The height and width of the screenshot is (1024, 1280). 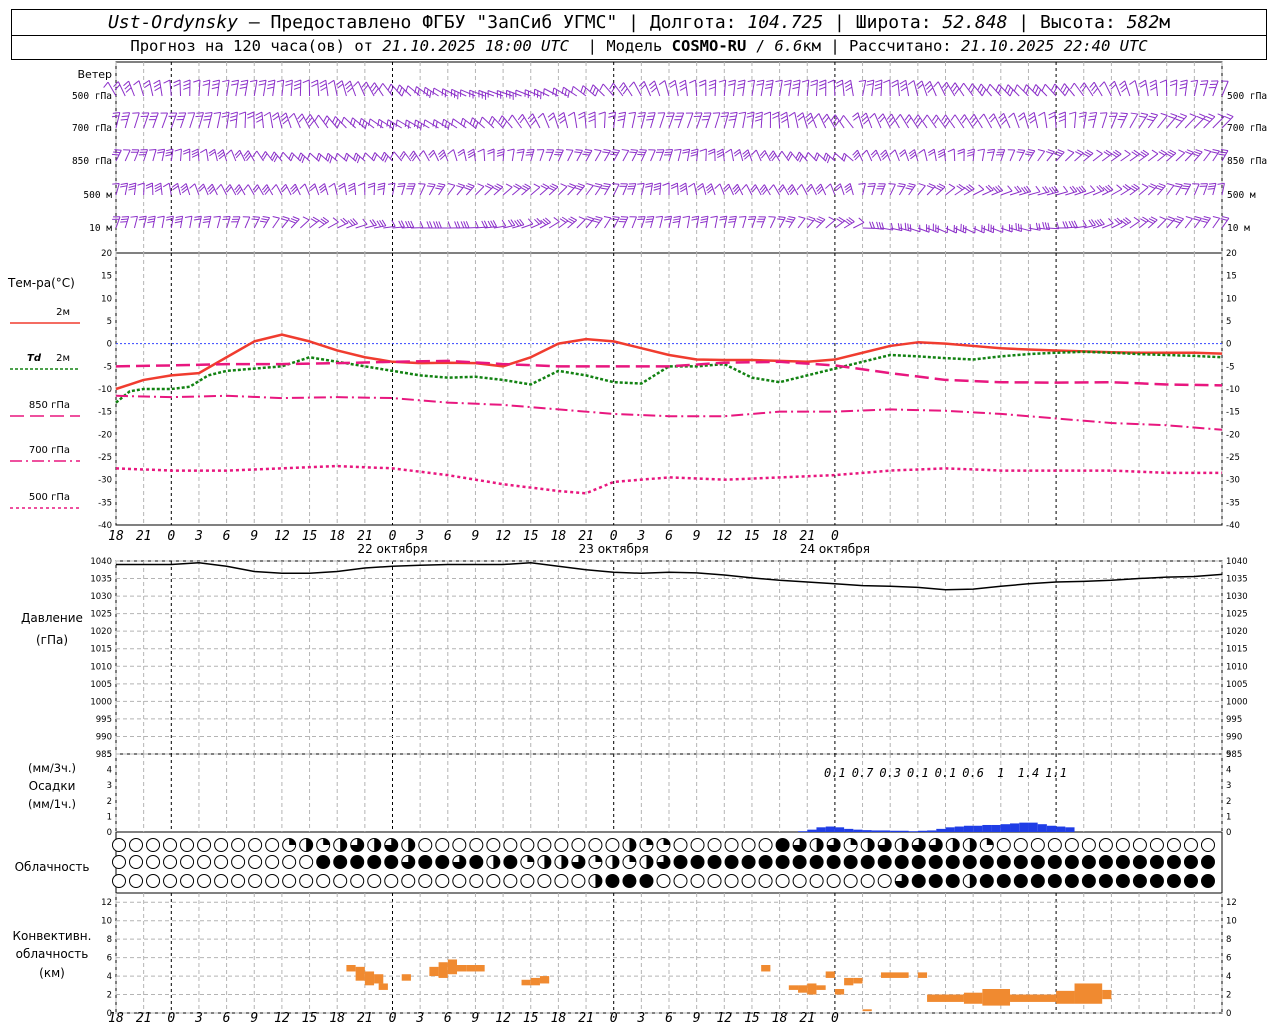 What do you see at coordinates (171, 536) in the screenshot?
I see `temp-xtick: 0` at bounding box center [171, 536].